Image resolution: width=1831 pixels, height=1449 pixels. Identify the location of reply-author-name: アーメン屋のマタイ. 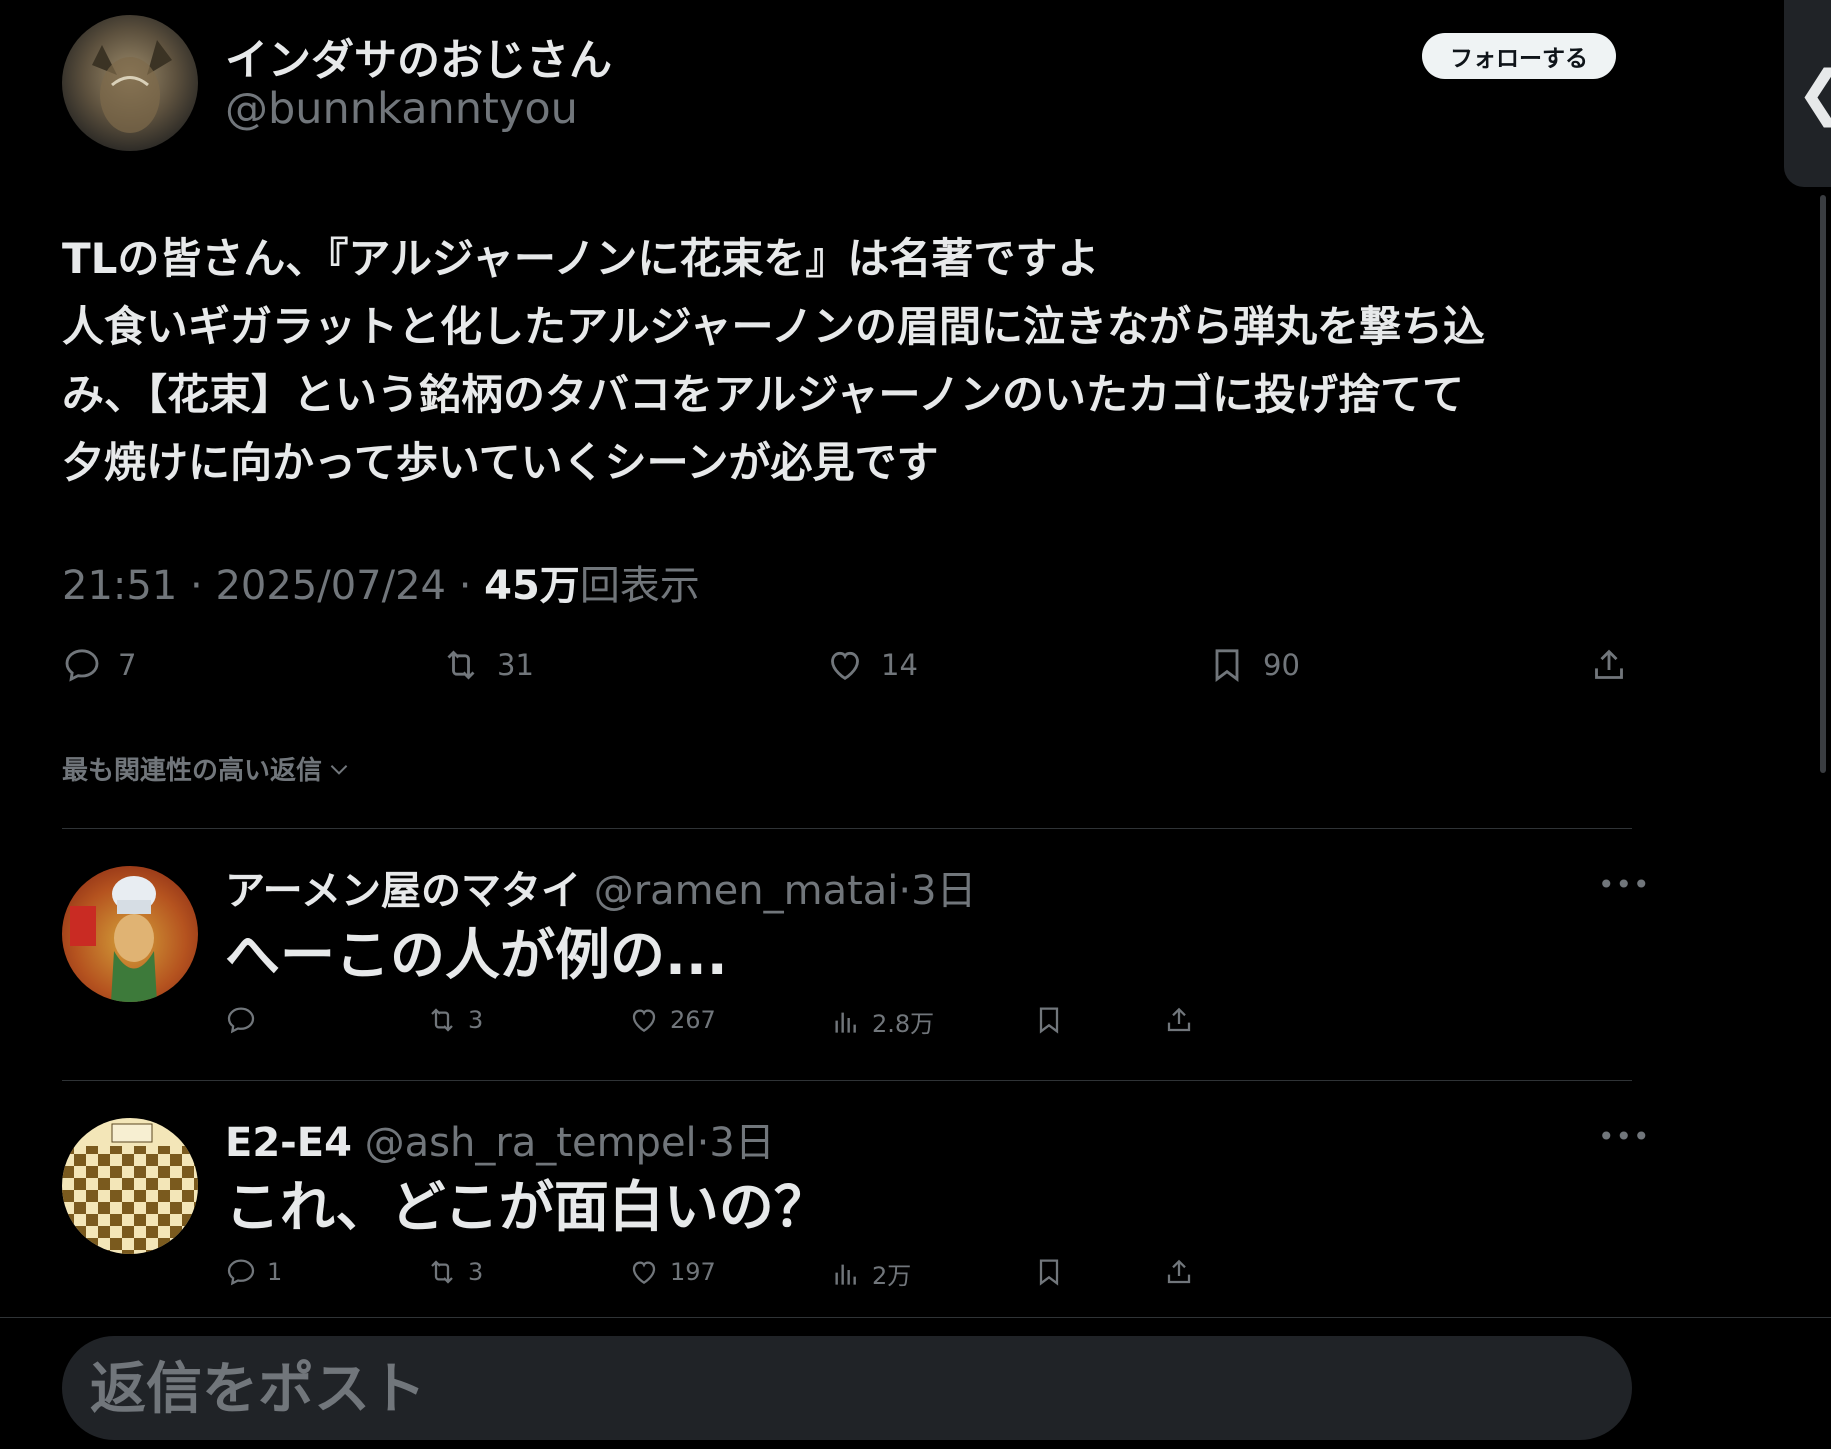
(403, 891).